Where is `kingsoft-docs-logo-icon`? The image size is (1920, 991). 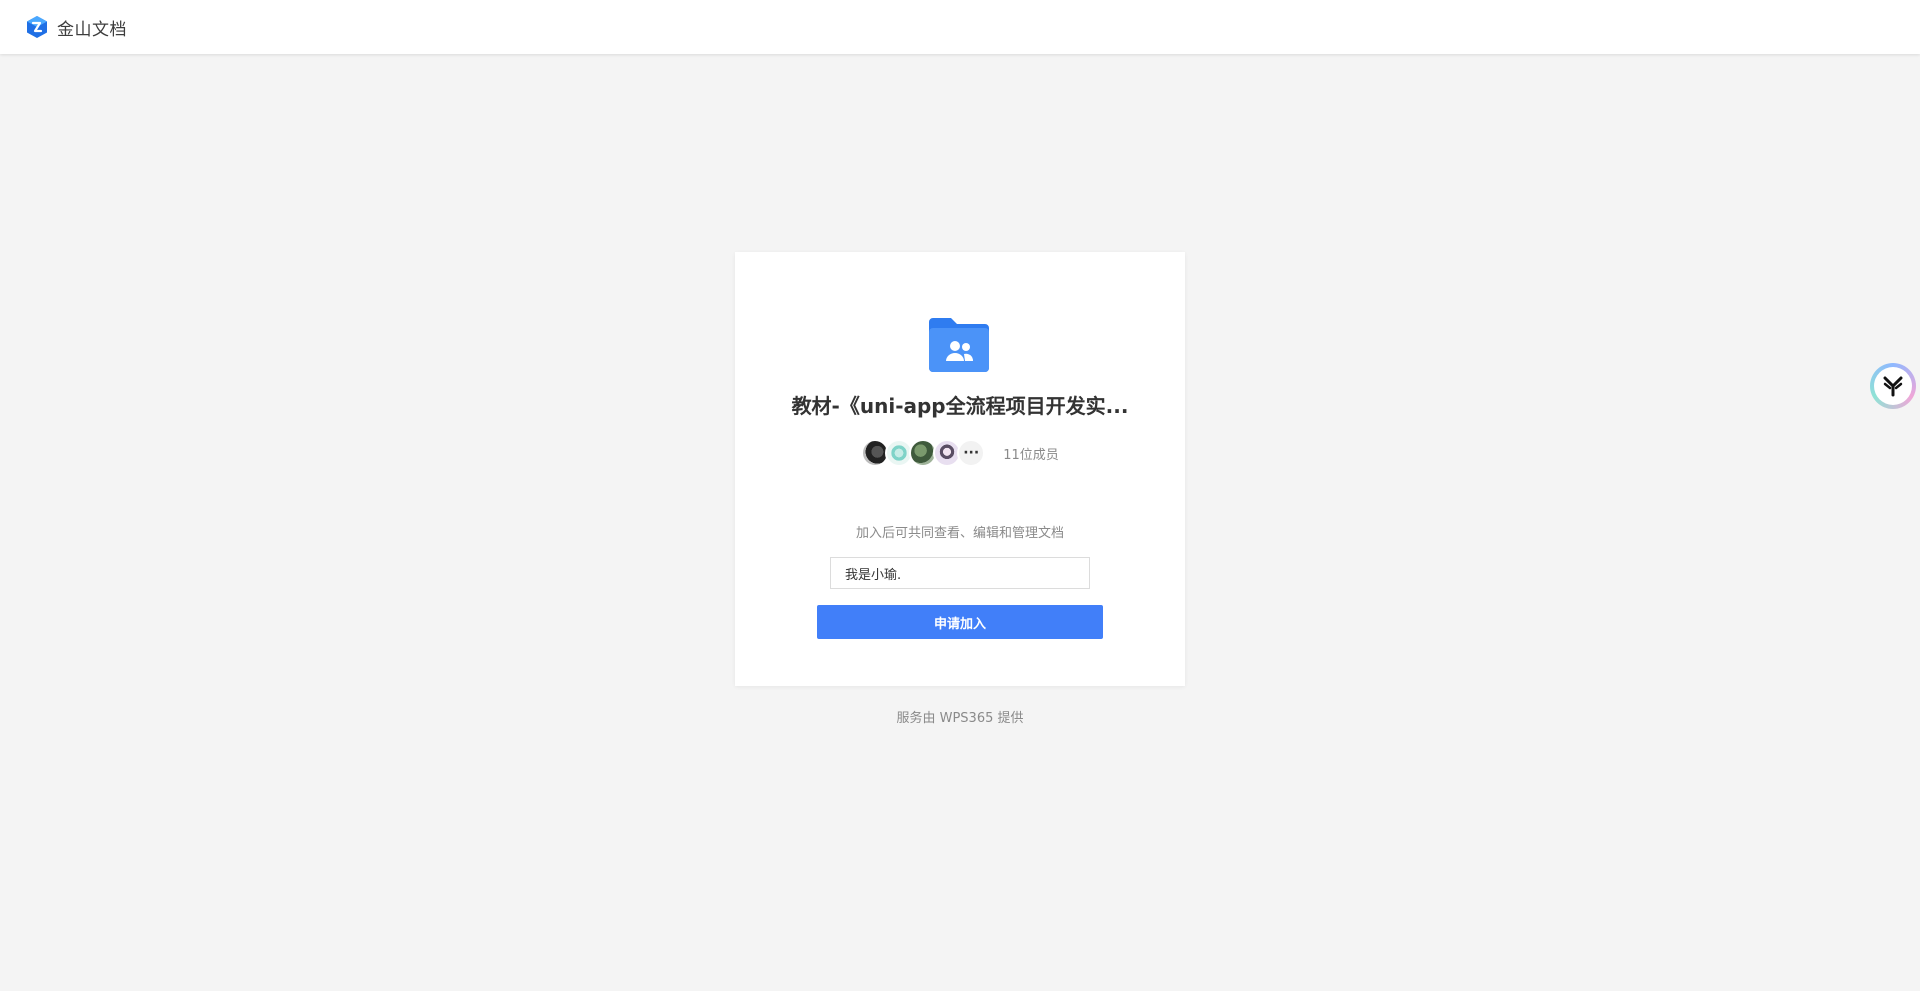
kingsoft-docs-logo-icon is located at coordinates (37, 27).